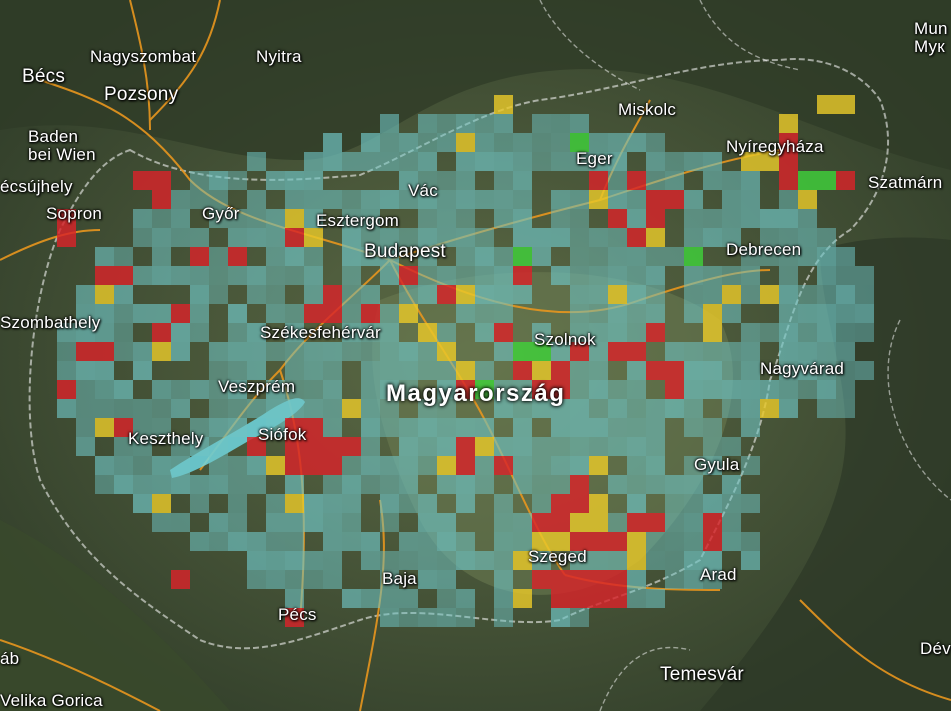  What do you see at coordinates (423, 190) in the screenshot?
I see `city-label-vac: Vác` at bounding box center [423, 190].